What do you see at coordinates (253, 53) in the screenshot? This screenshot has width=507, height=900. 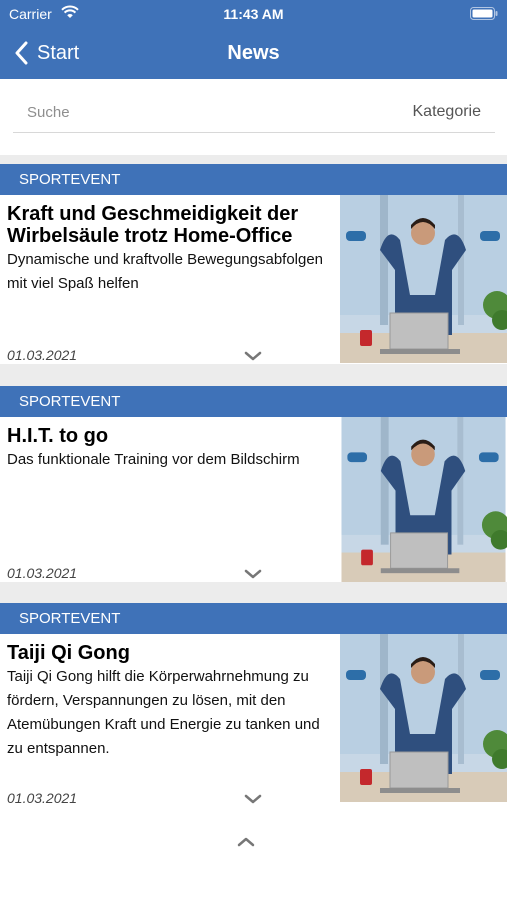 I see `page-title: News` at bounding box center [253, 53].